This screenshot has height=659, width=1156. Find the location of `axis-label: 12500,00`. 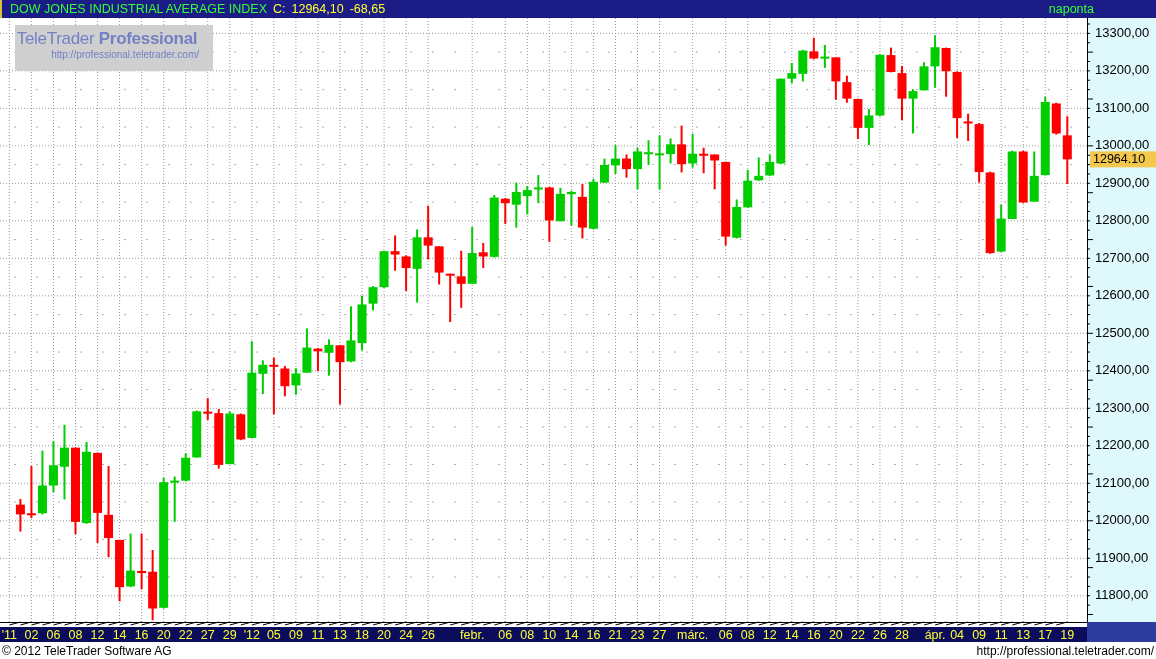

axis-label: 12500,00 is located at coordinates (1122, 332).